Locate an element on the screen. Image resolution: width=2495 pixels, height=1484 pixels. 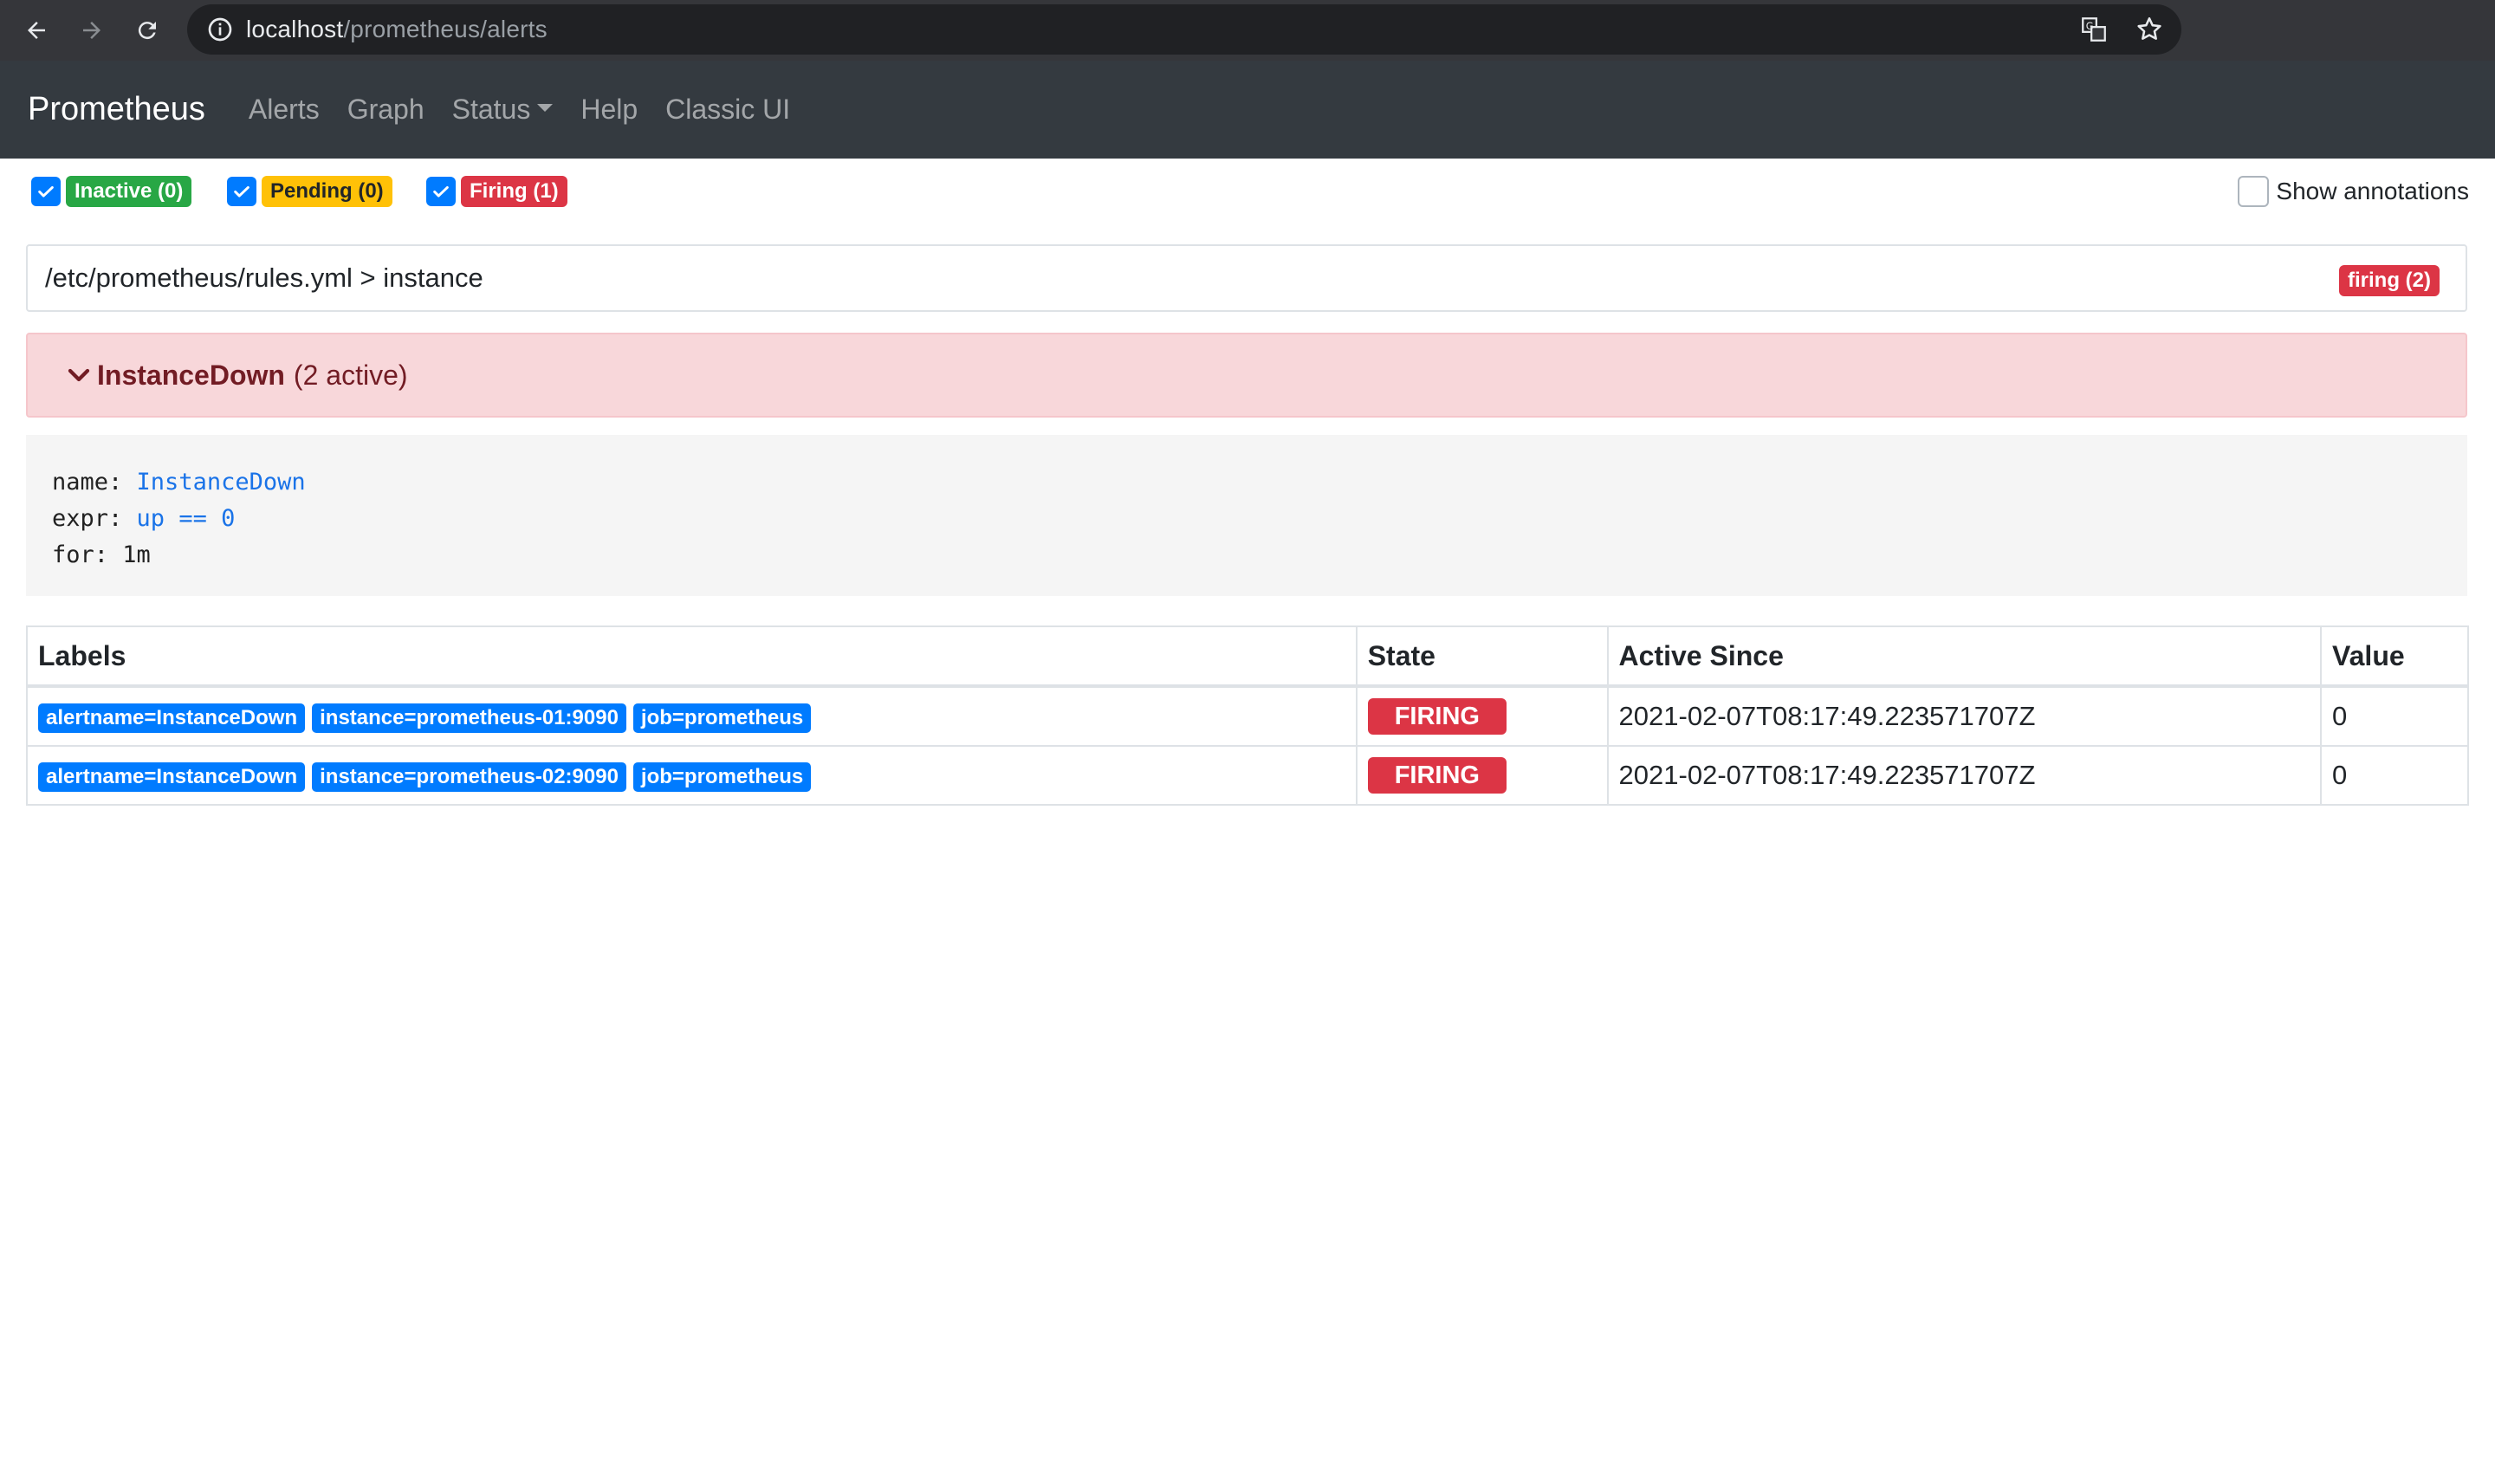
arrow-right-icon is located at coordinates (91, 30).